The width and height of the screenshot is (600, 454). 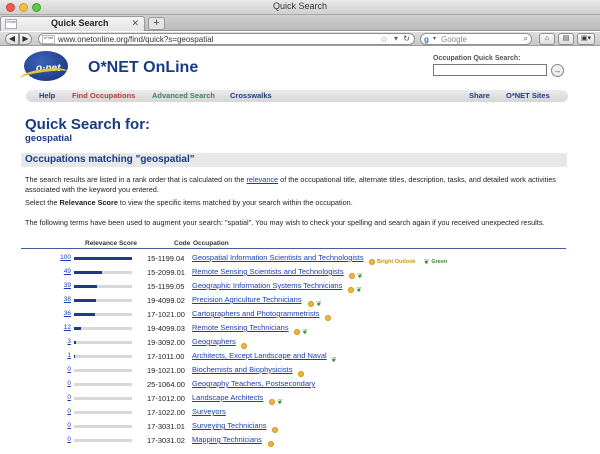 I want to click on quick-search-go-button: →, so click(x=557, y=70).